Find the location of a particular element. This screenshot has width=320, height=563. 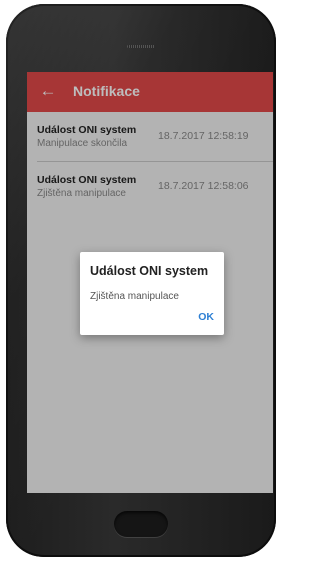

dialog-message: Zjištěna manipulace is located at coordinates (134, 296).